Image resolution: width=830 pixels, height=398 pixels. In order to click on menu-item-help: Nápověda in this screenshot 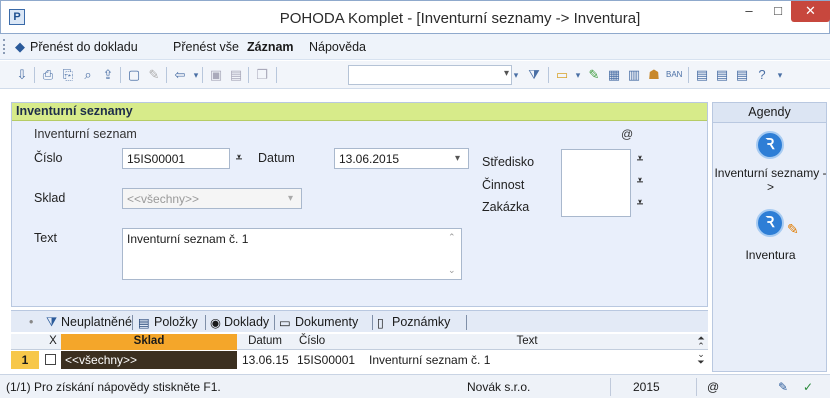, I will do `click(337, 47)`.